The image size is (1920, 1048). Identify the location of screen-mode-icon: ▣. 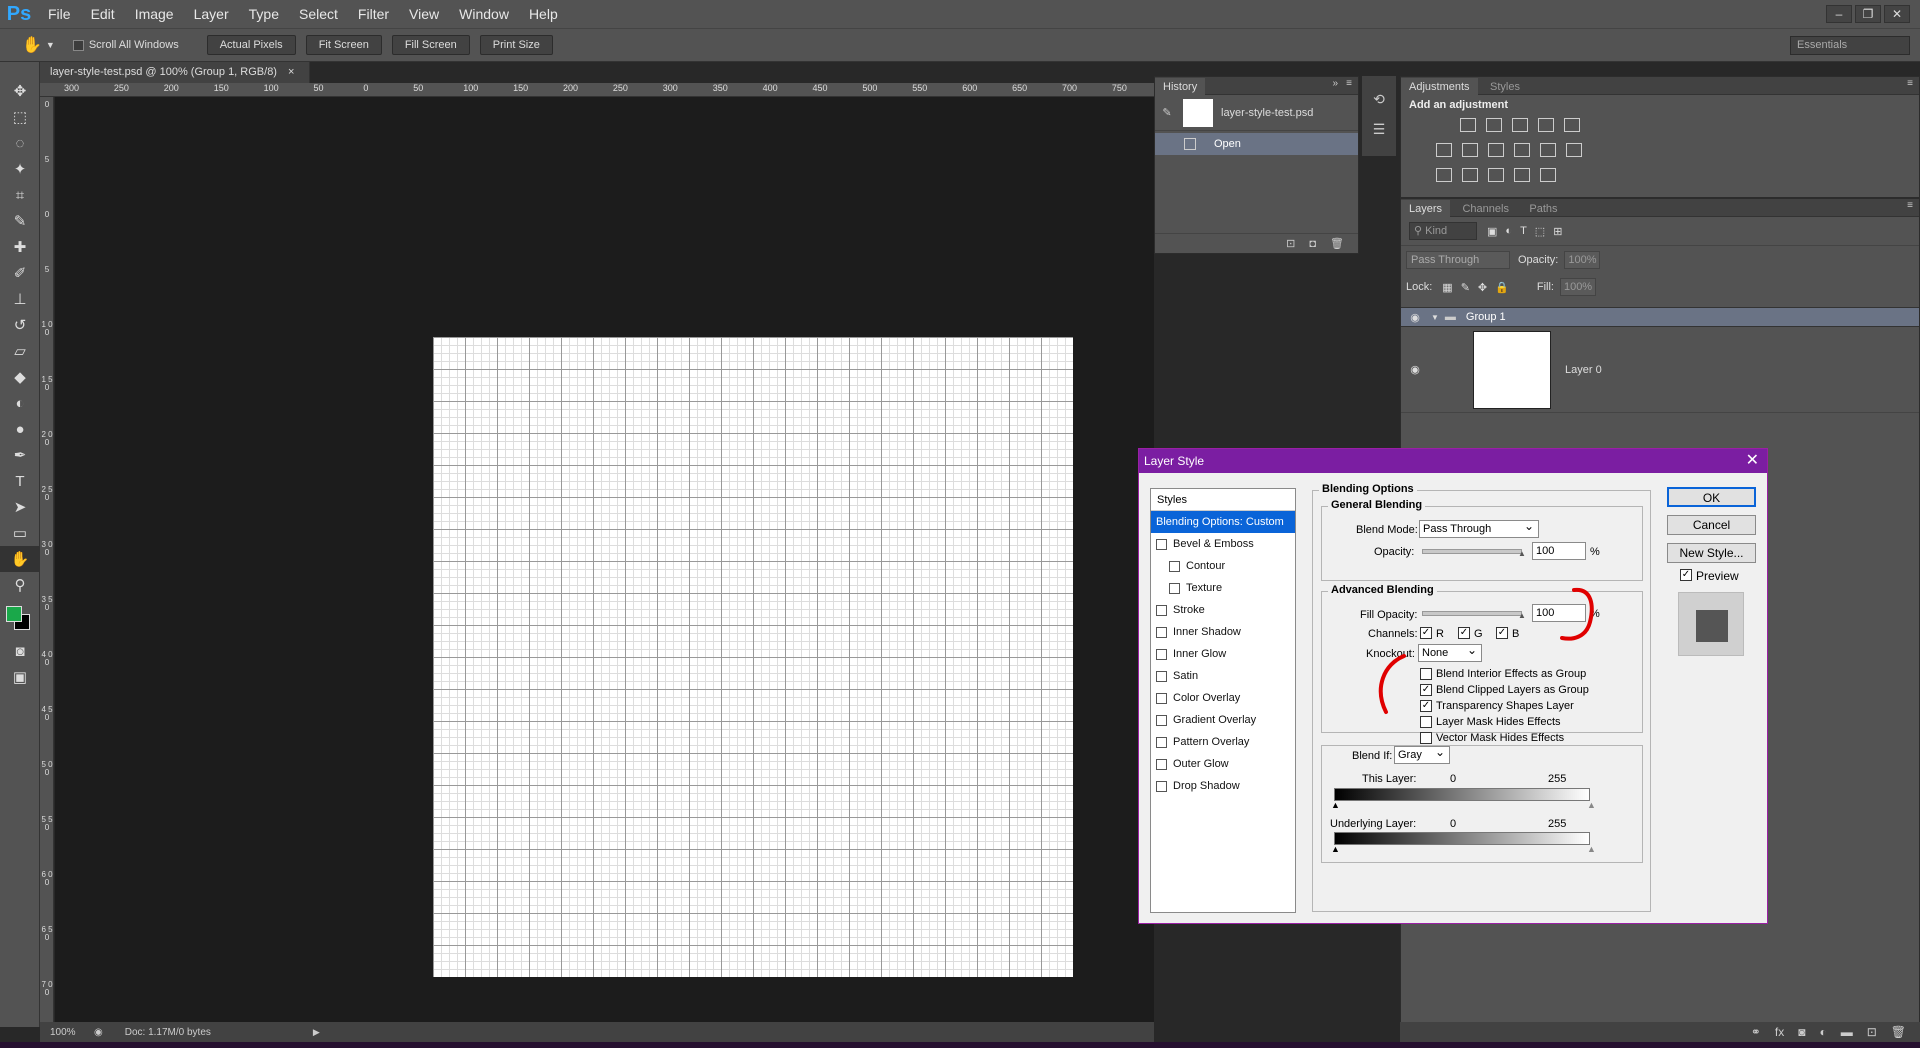
(20, 677).